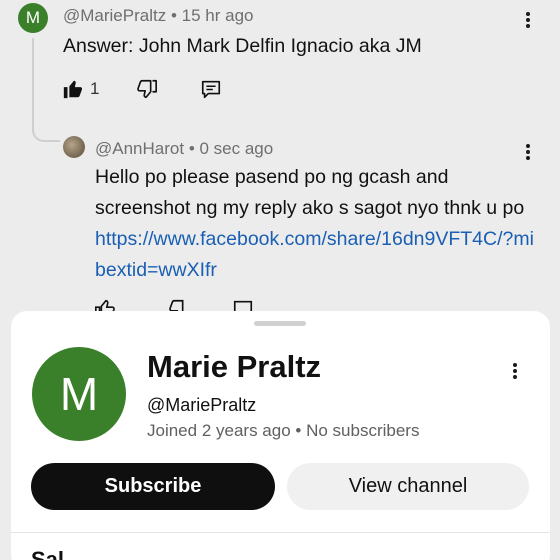 The width and height of the screenshot is (560, 560). Describe the element at coordinates (153, 486) in the screenshot. I see `subscribe-button: Subscribe` at that location.